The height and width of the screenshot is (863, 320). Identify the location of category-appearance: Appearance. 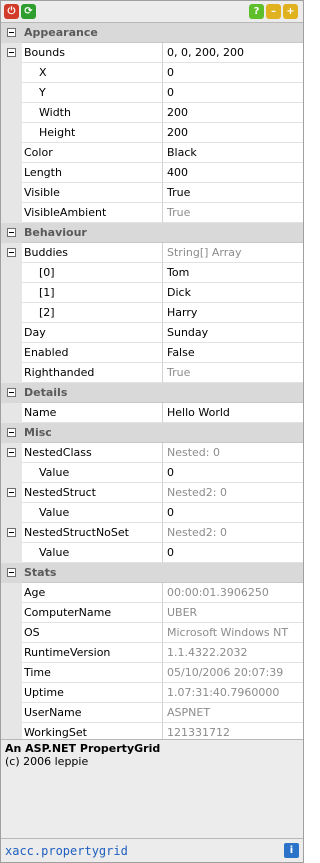
(152, 33).